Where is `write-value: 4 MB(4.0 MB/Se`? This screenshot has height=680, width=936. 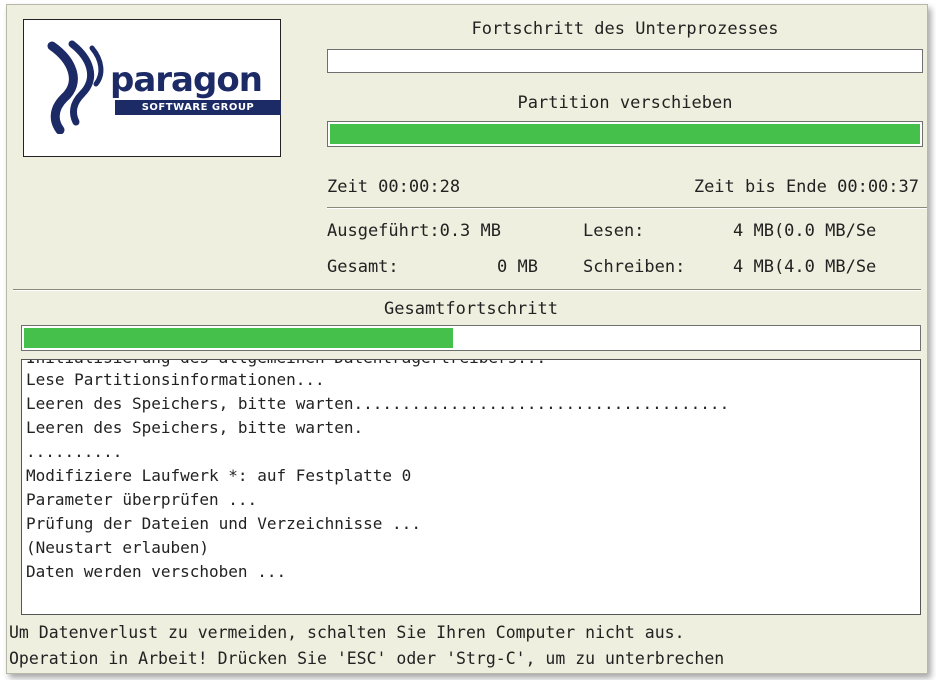 write-value: 4 MB(4.0 MB/Se is located at coordinates (805, 267).